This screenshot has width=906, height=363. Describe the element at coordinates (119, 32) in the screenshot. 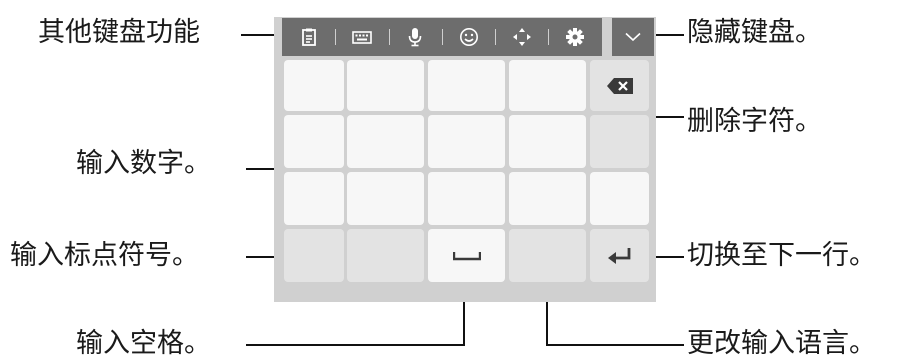

I see `callout-other-keyboard-functions: 其他键盘功能` at that location.